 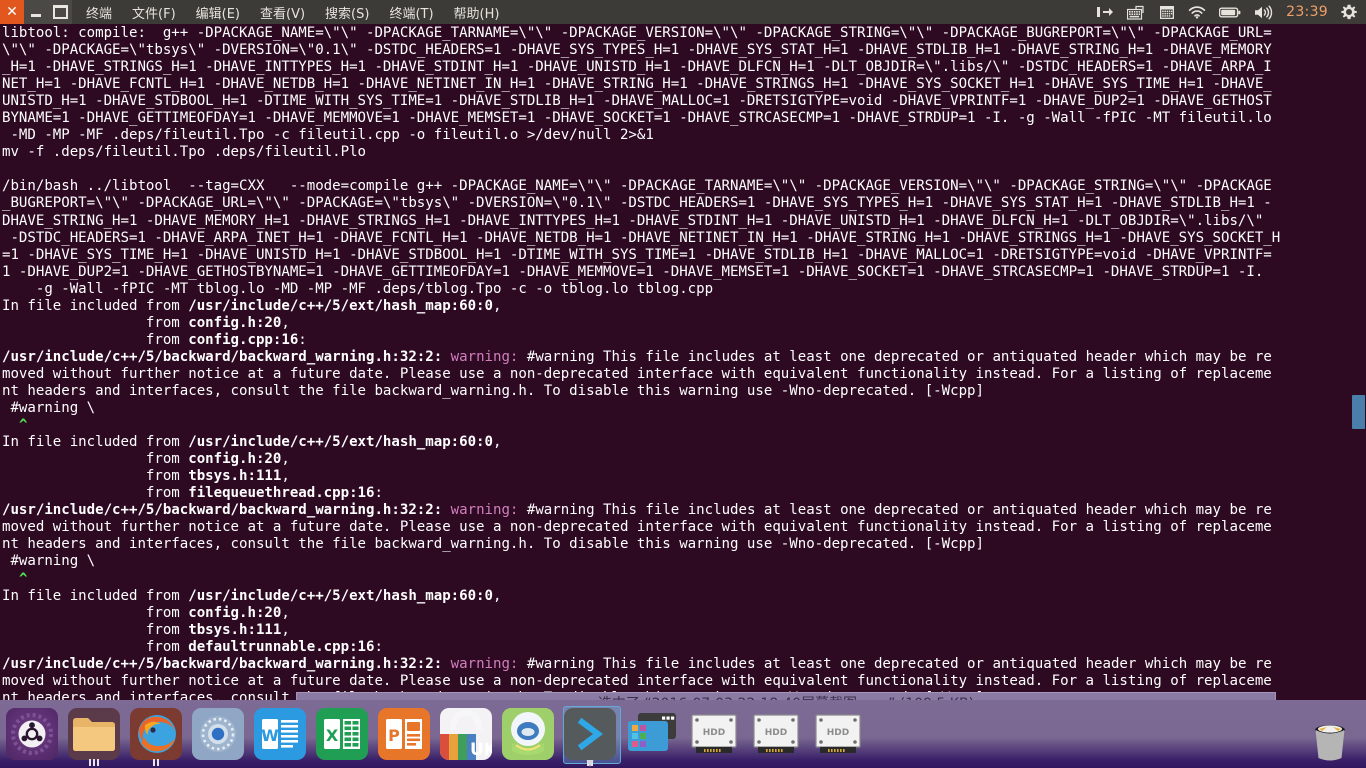 What do you see at coordinates (1358, 362) in the screenshot?
I see `terminal-scrollbar` at bounding box center [1358, 362].